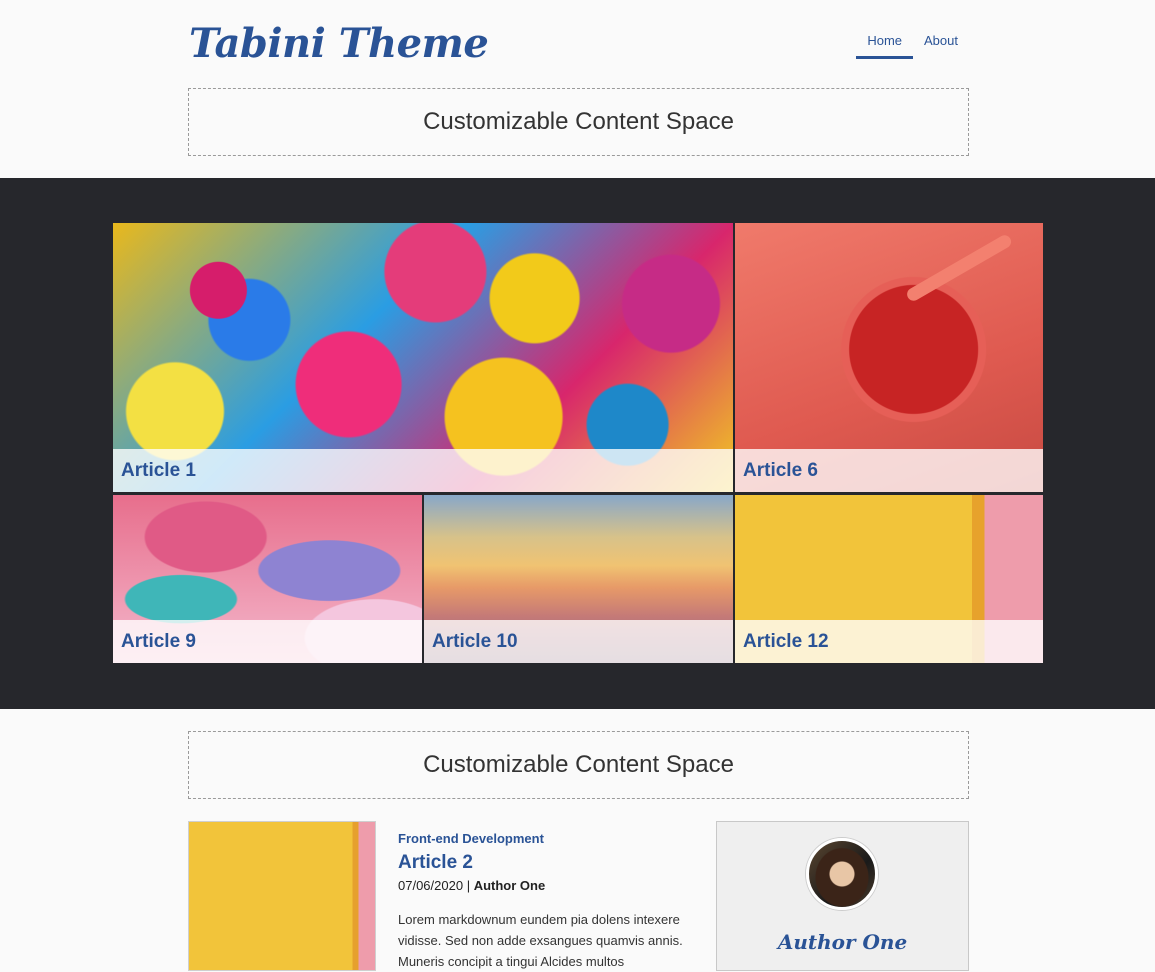 The image size is (1155, 972). Describe the element at coordinates (842, 942) in the screenshot. I see `author-name: Author One` at that location.